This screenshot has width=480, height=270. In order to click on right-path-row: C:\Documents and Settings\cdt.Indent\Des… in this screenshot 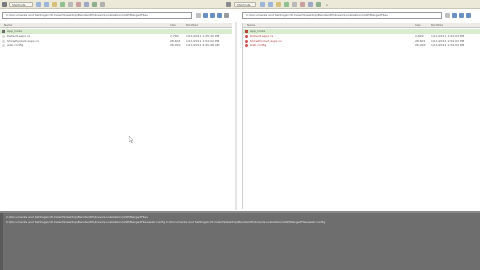, I will do `click(360, 16)`.